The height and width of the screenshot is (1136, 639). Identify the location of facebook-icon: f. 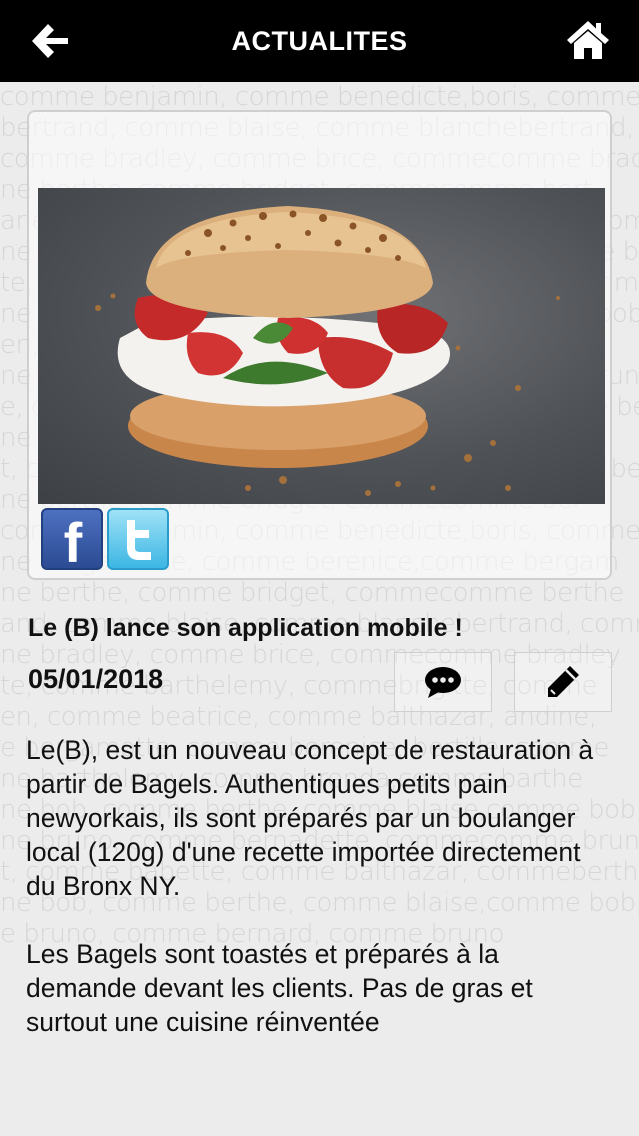
(73, 542).